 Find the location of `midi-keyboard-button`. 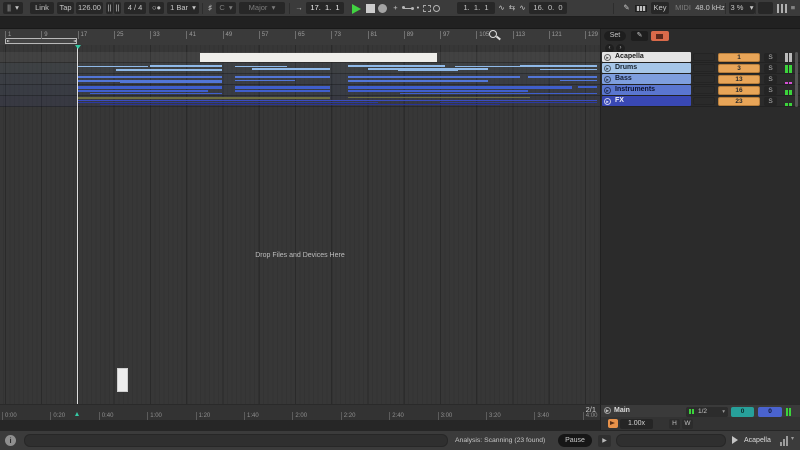

midi-keyboard-button is located at coordinates (641, 8).